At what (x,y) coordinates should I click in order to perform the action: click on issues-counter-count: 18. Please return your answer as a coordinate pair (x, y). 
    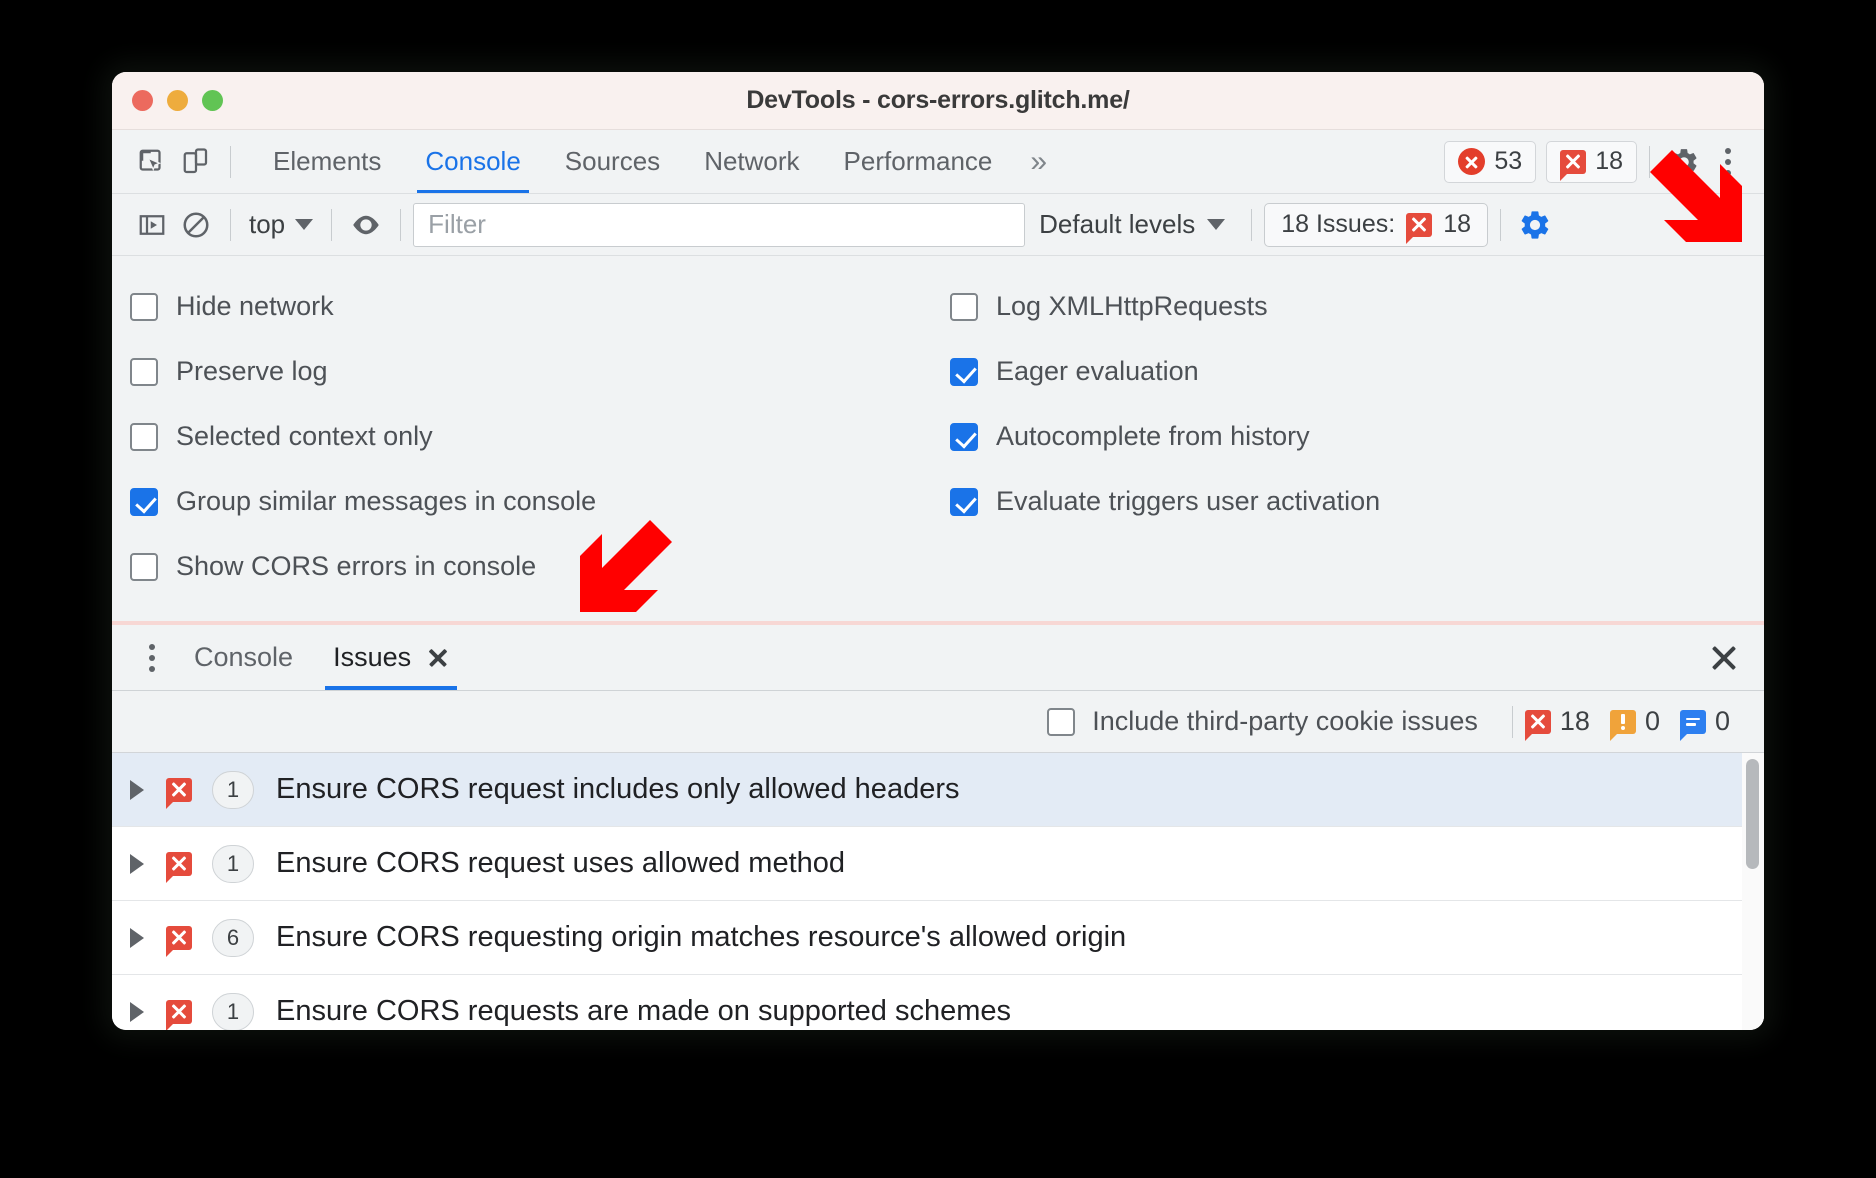
    Looking at the image, I should click on (1457, 224).